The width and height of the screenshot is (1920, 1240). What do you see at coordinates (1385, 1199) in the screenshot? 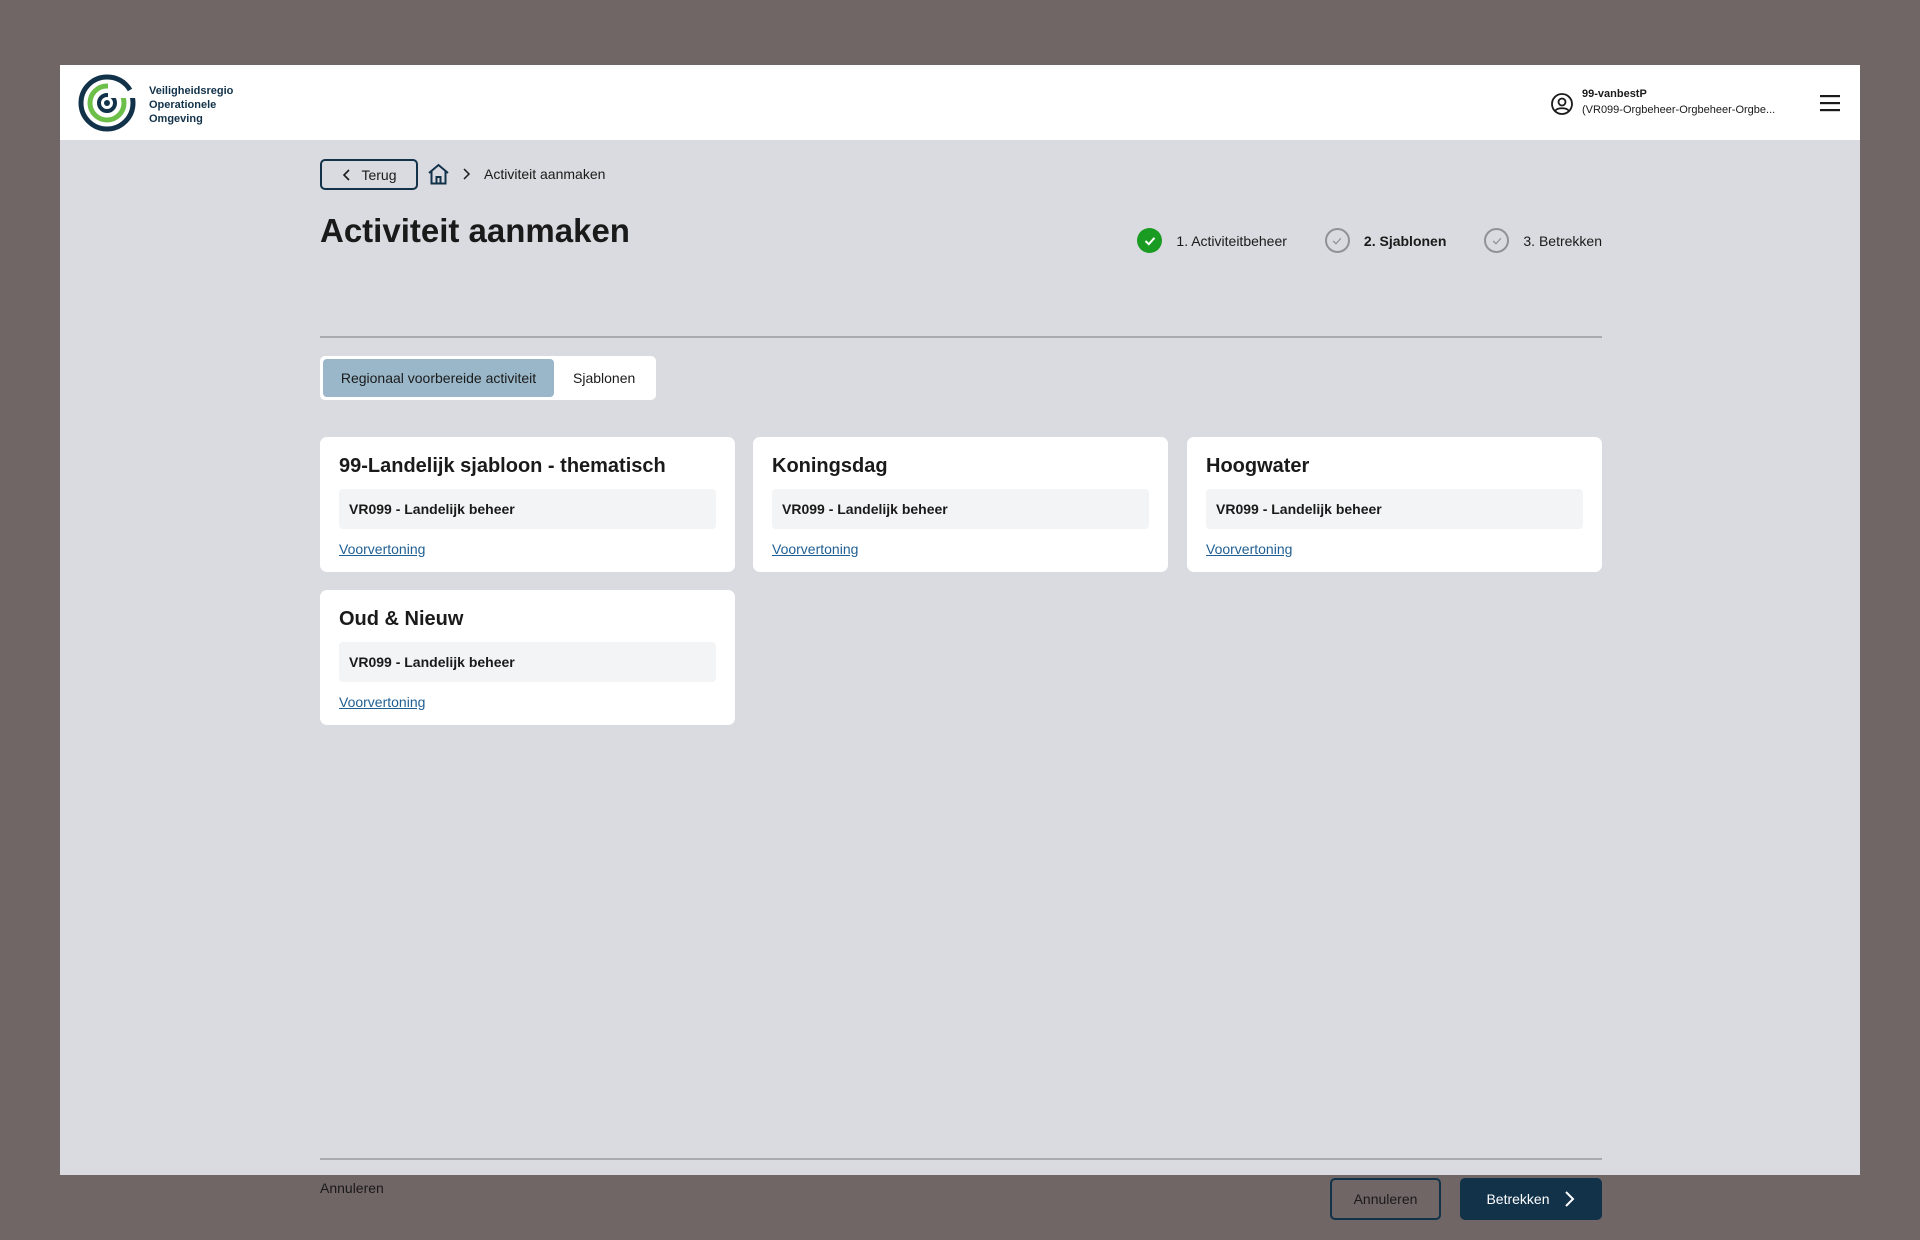
I see `cancel-button: Annuleren` at bounding box center [1385, 1199].